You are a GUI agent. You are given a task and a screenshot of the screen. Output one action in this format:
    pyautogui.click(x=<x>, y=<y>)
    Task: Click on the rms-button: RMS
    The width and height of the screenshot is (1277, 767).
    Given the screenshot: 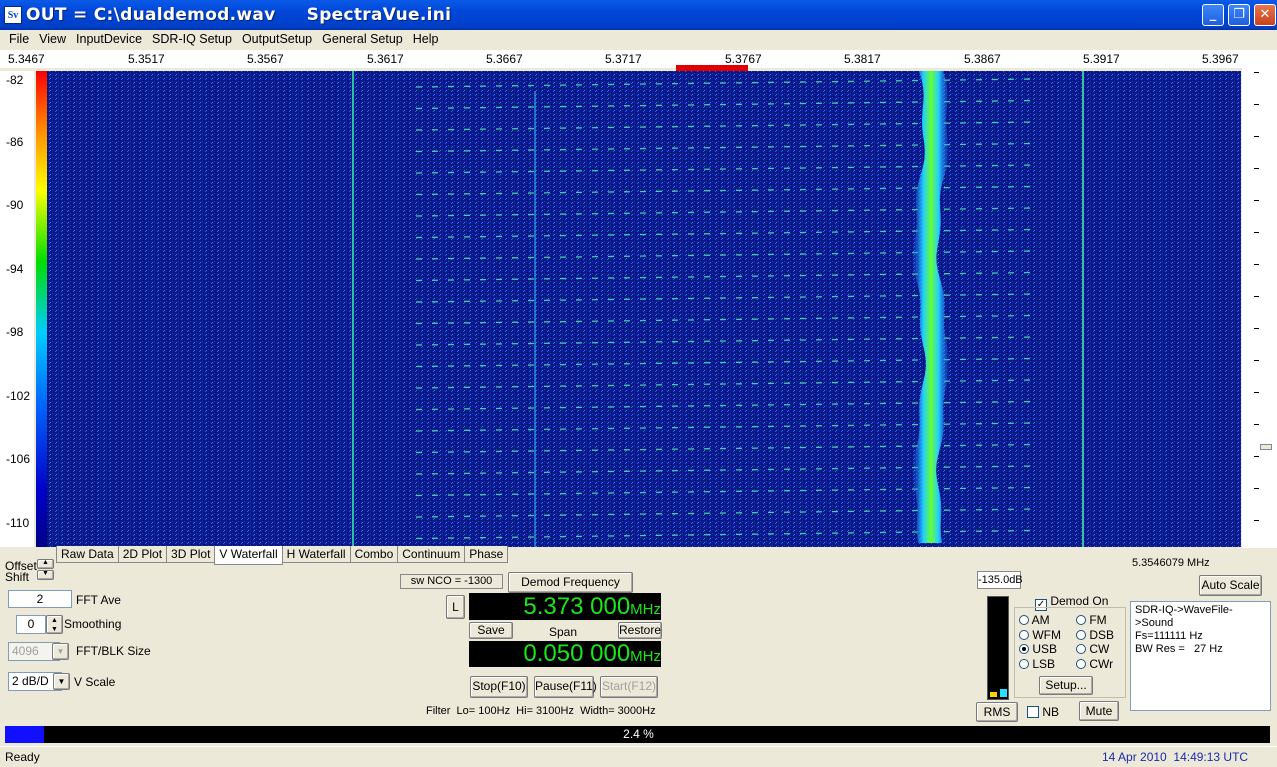 What is the action you would take?
    pyautogui.click(x=997, y=712)
    